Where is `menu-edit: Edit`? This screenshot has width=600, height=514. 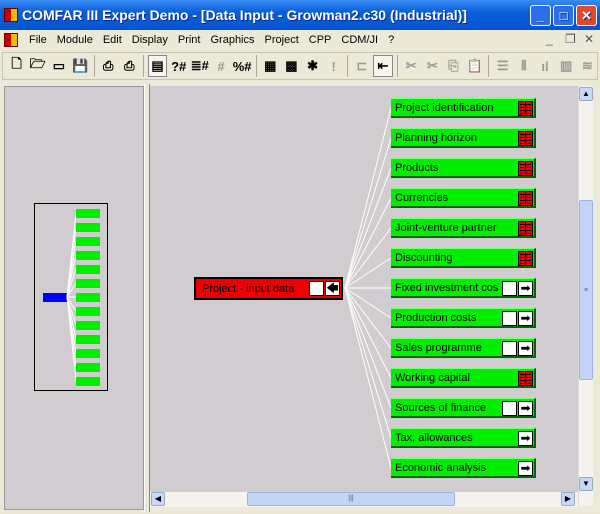 menu-edit: Edit is located at coordinates (112, 40).